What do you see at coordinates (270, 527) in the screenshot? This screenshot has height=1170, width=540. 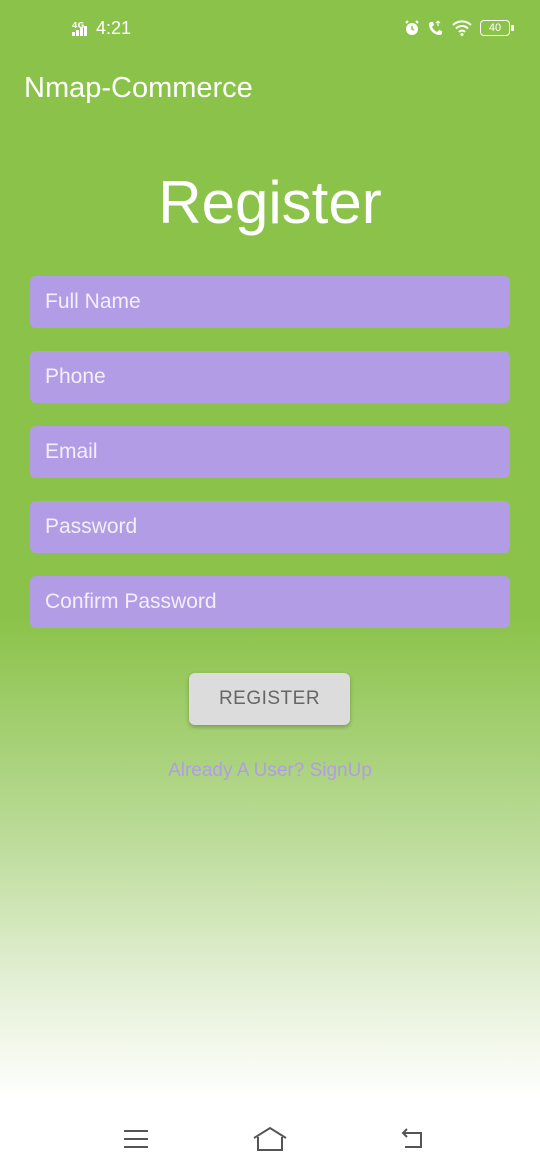 I see `password-field` at bounding box center [270, 527].